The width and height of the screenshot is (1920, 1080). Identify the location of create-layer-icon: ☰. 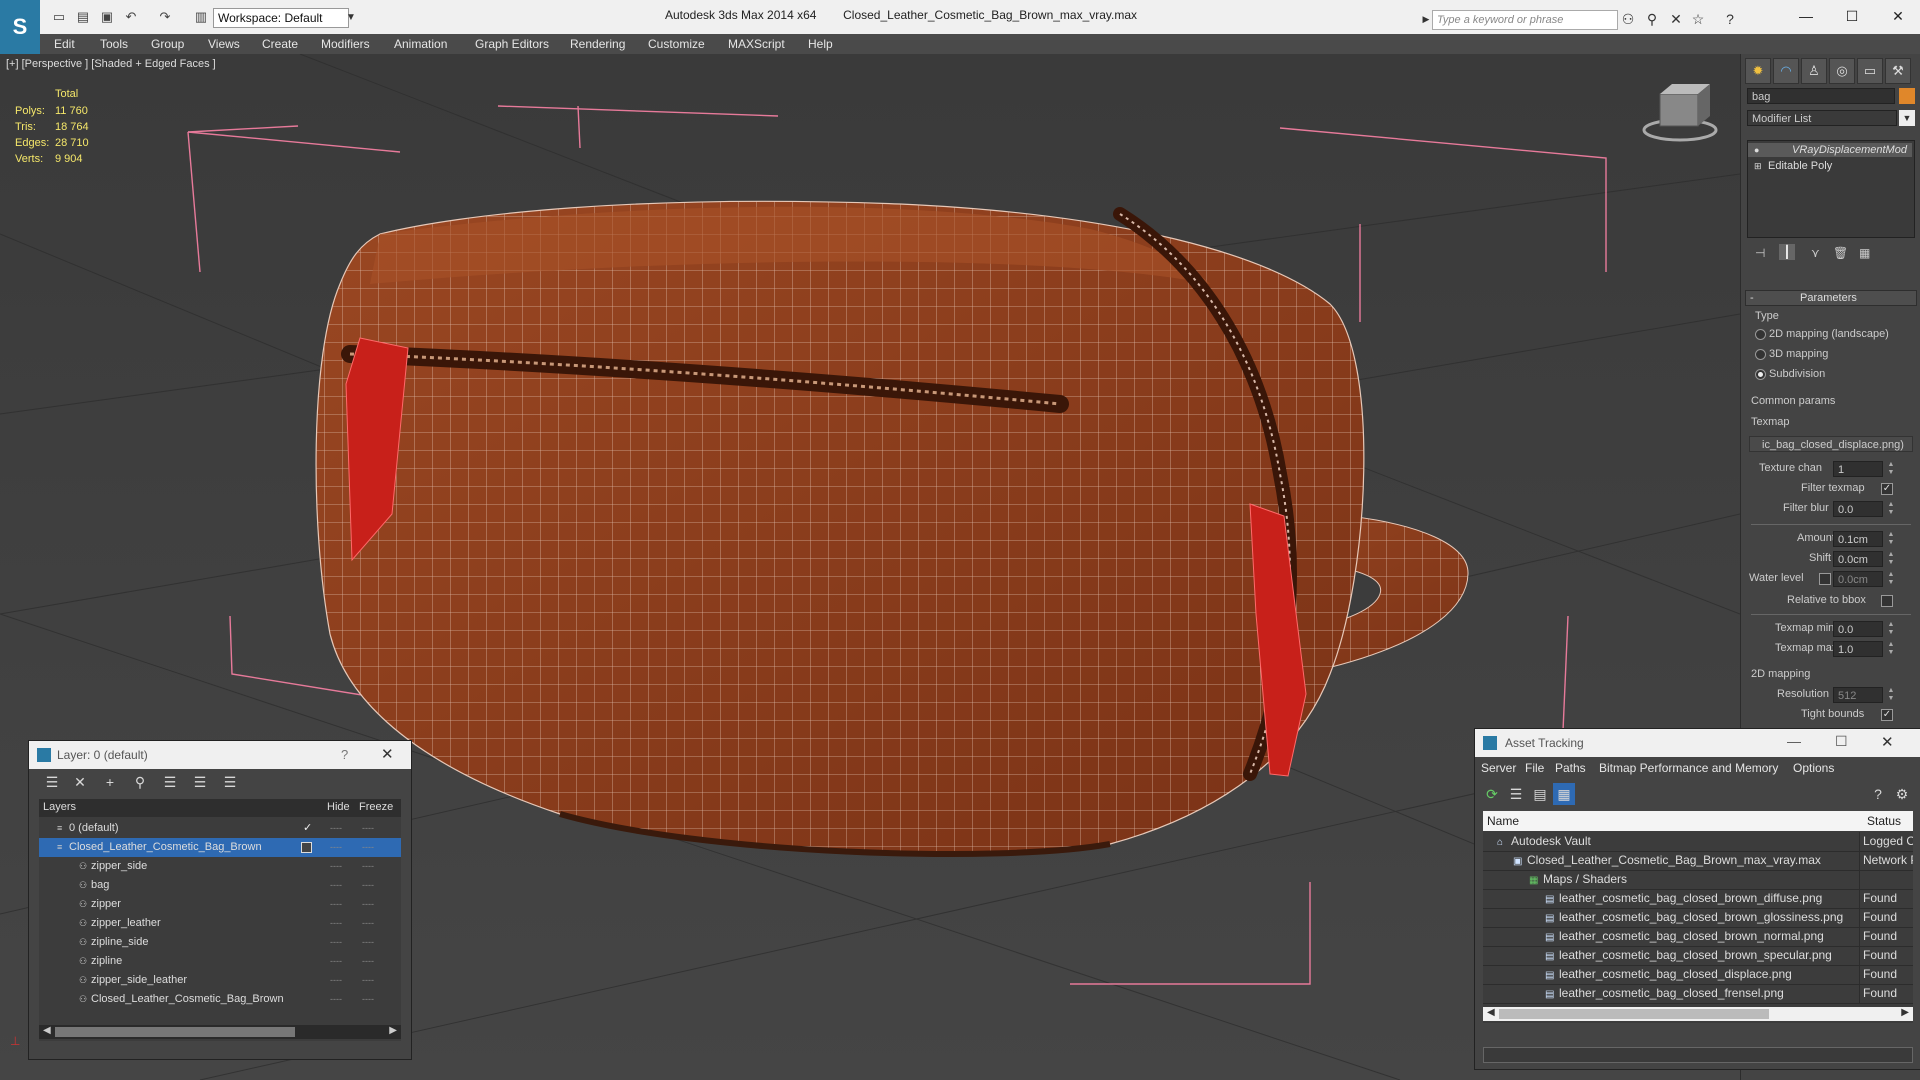
(52, 782).